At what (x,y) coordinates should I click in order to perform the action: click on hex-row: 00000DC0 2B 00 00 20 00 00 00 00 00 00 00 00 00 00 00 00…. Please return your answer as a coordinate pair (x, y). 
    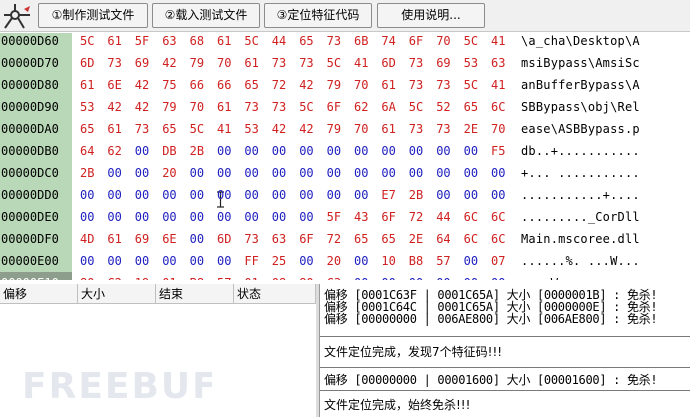
    Looking at the image, I should click on (345, 173).